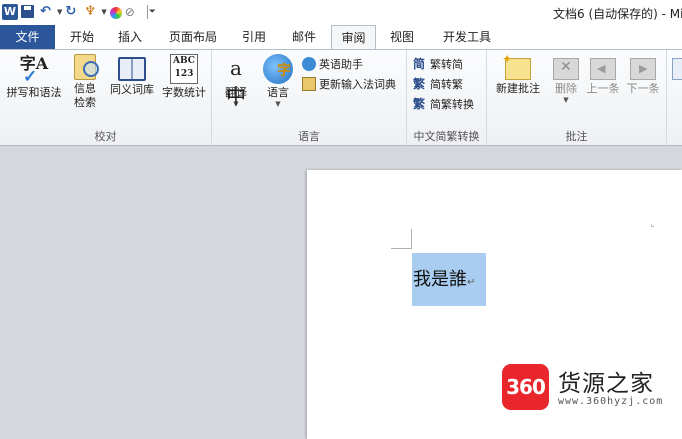 This screenshot has width=682, height=439. Describe the element at coordinates (34, 63) in the screenshot. I see `spelling-icon-glyph: 字A` at that location.